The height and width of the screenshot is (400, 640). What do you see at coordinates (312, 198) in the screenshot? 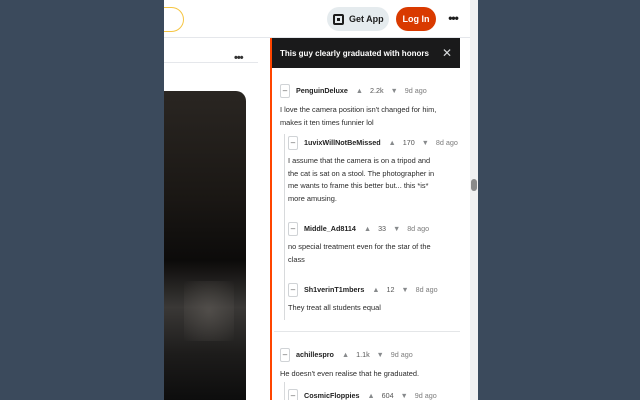
I see `comment-text-line: more amusing.` at bounding box center [312, 198].